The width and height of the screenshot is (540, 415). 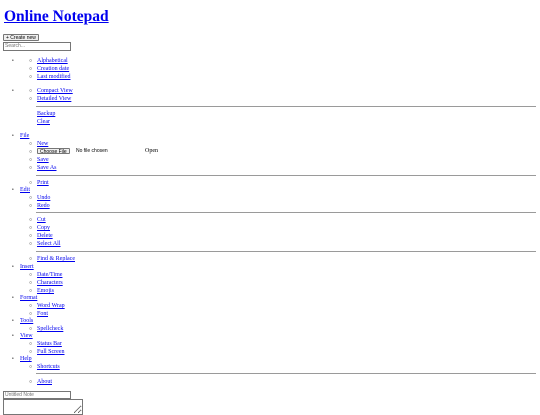 I want to click on edit-undo-link: Undo, so click(x=43, y=198).